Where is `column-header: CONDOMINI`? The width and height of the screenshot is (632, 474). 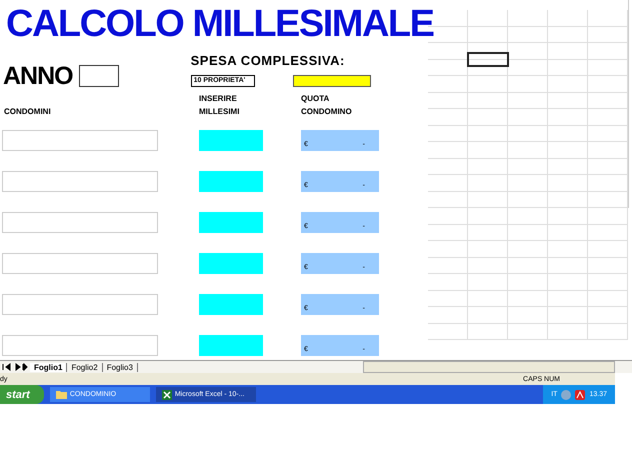
column-header: CONDOMINI is located at coordinates (28, 112).